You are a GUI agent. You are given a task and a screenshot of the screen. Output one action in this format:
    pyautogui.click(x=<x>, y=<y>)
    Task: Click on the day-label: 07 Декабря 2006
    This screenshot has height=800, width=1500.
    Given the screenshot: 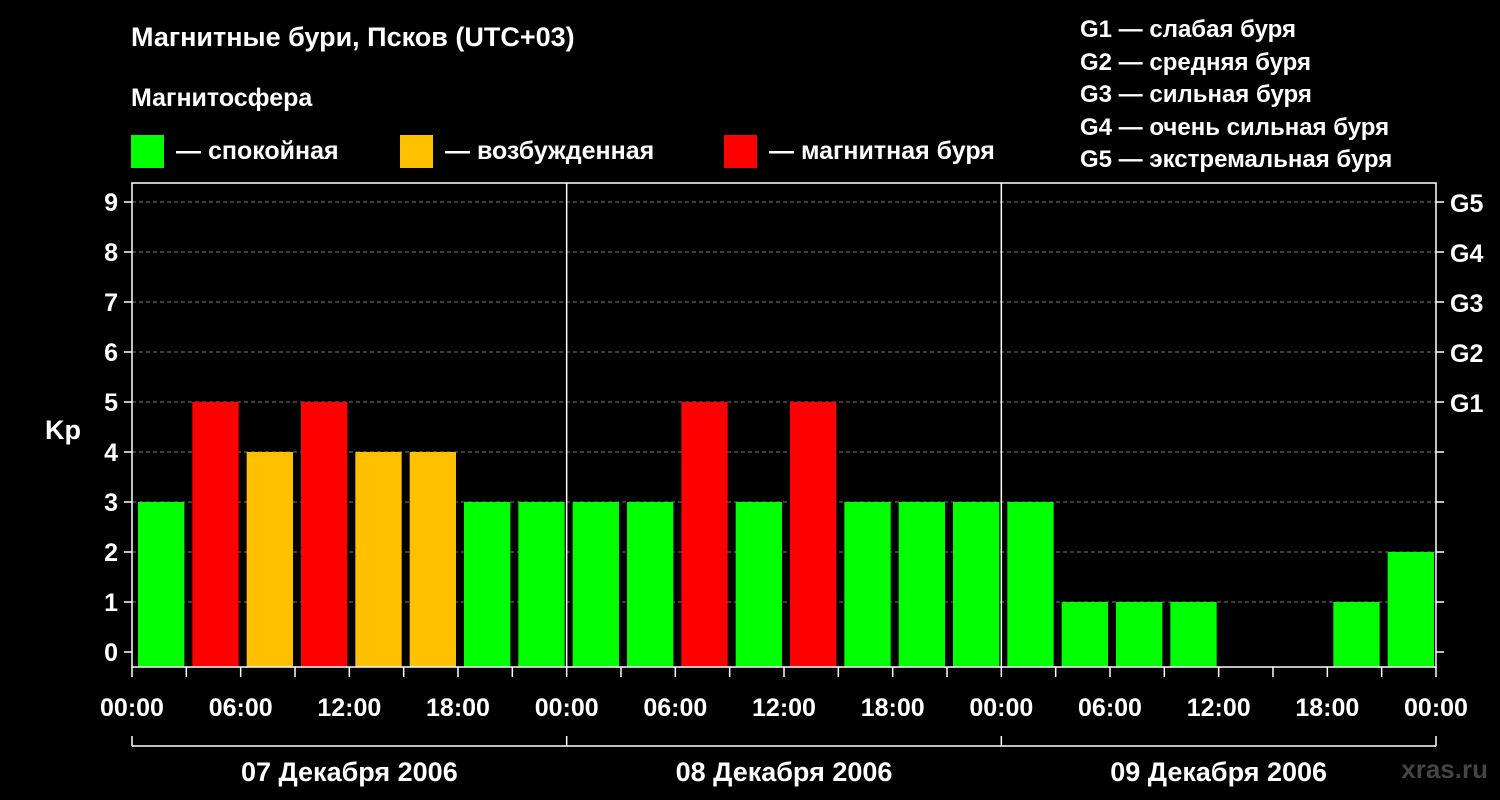 What is the action you would take?
    pyautogui.click(x=349, y=772)
    